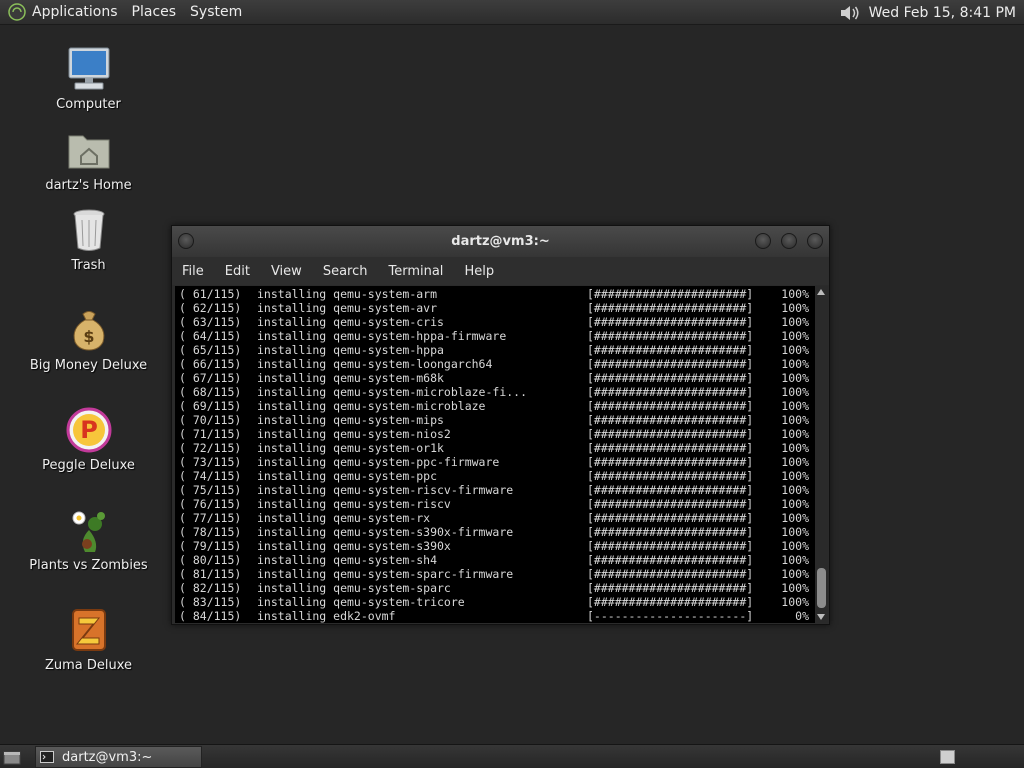 Image resolution: width=1024 pixels, height=768 pixels. I want to click on line-text: installing qemu-system-riscv, so click(354, 504).